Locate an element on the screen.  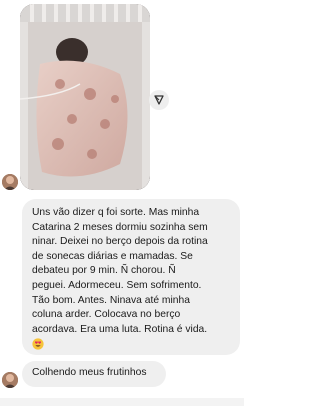
message-bubble: Colhendo meus frutinhos is located at coordinates (94, 374).